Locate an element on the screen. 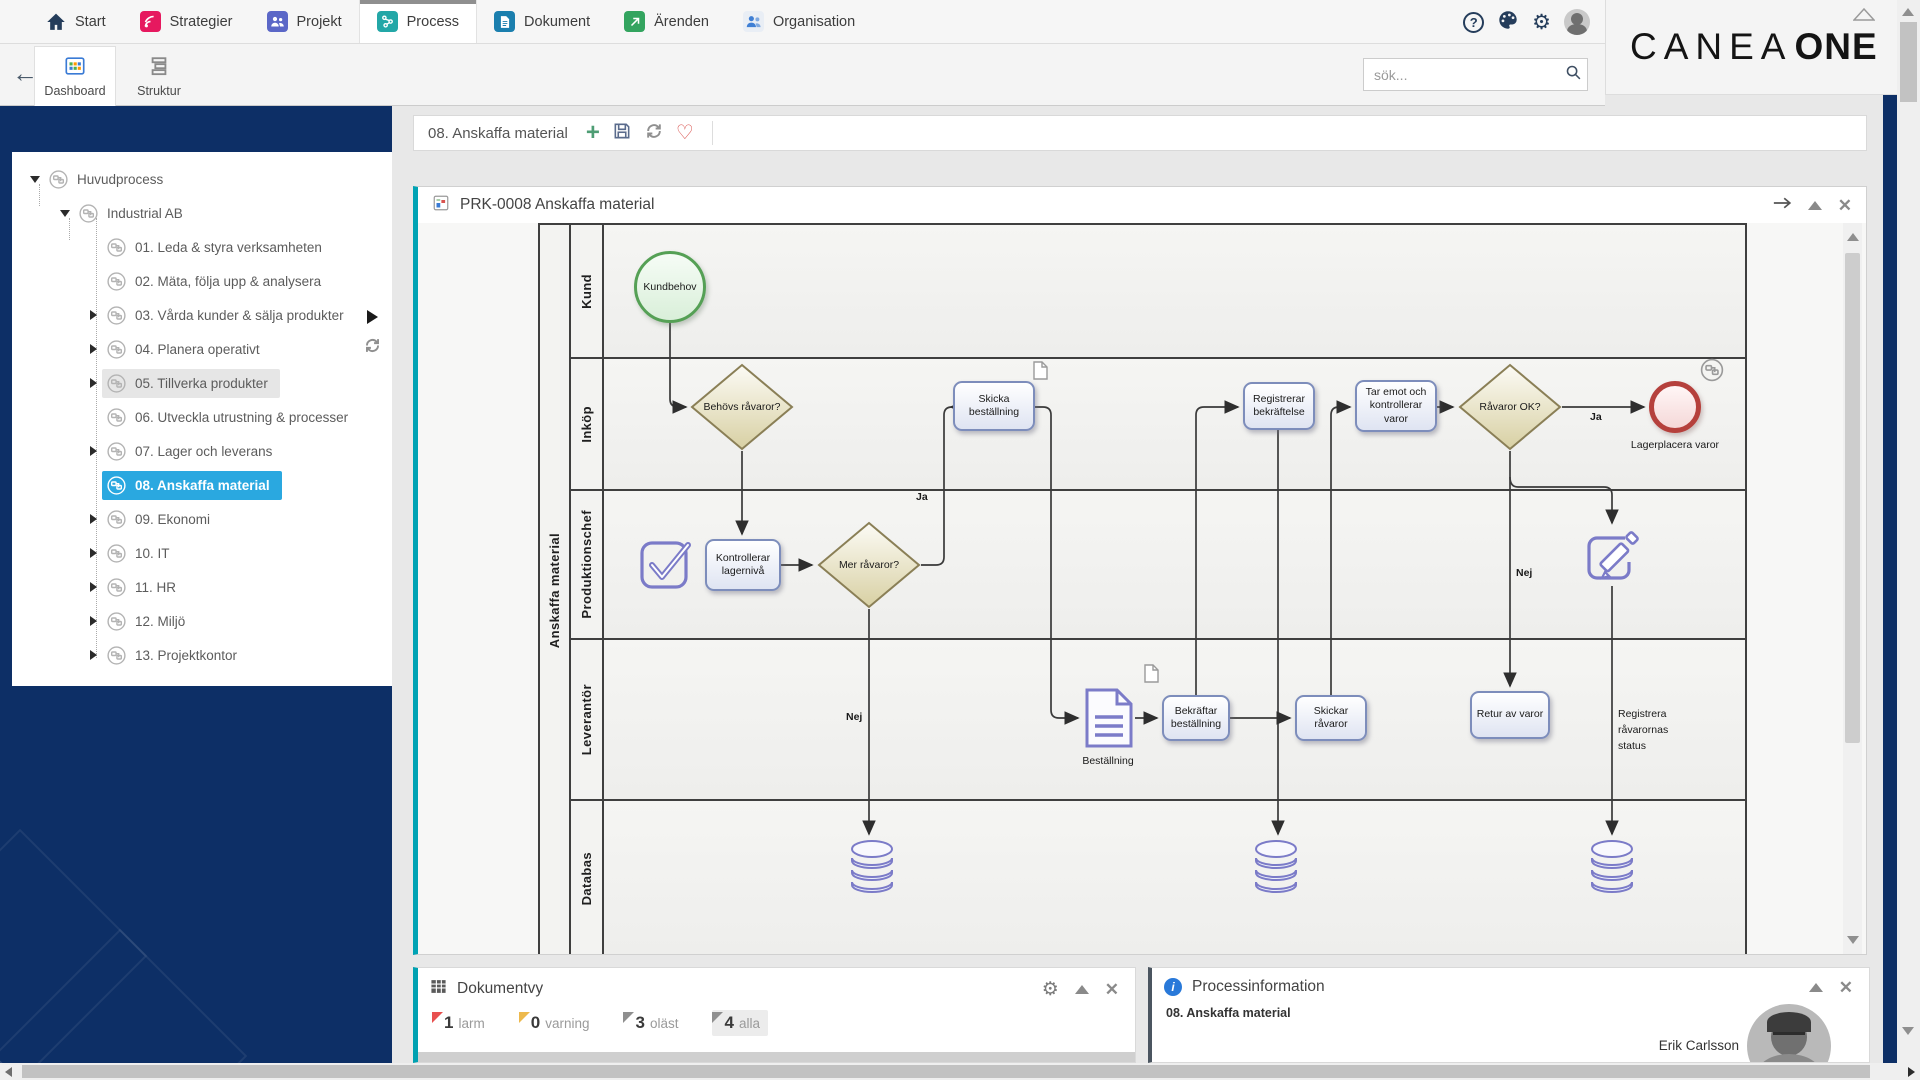  horizontal-scrollbar is located at coordinates (960, 1071).